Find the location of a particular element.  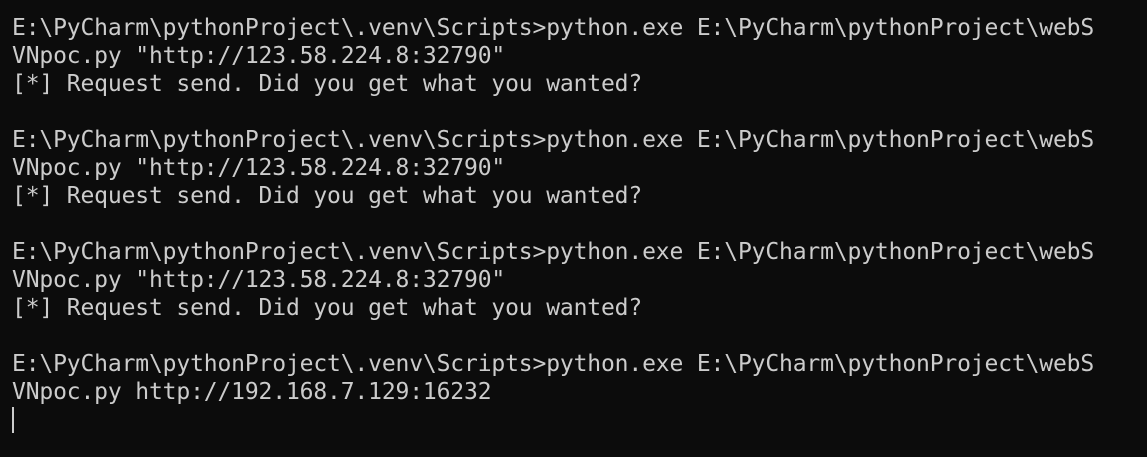

text-cursor is located at coordinates (13, 420).